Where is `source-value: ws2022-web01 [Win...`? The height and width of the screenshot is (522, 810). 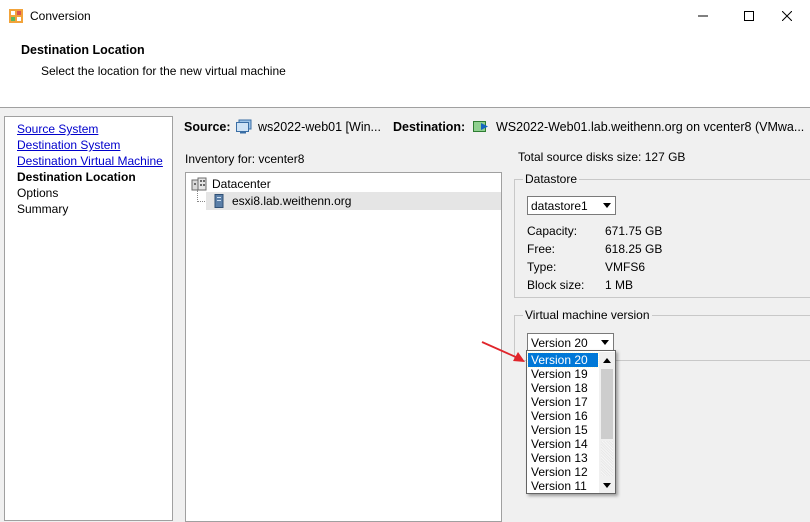
source-value: ws2022-web01 [Win... is located at coordinates (319, 127).